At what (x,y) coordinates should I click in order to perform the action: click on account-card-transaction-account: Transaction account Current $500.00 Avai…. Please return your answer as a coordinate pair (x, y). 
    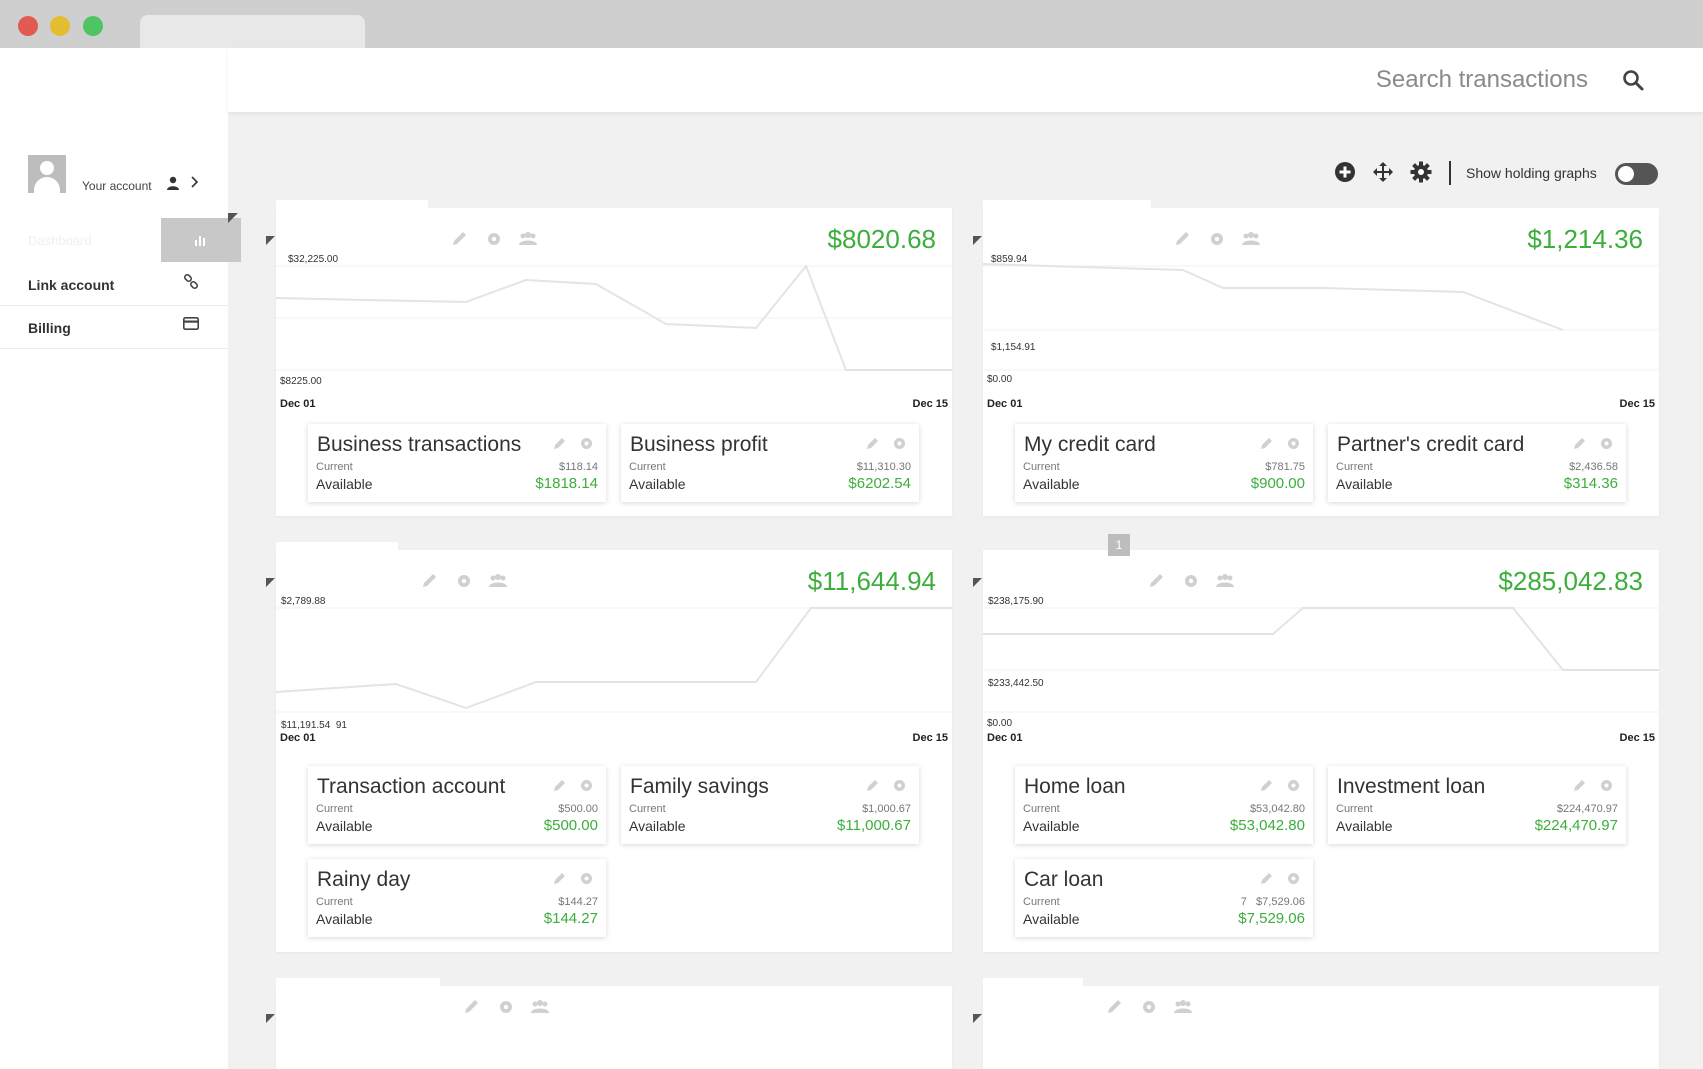
    Looking at the image, I should click on (457, 805).